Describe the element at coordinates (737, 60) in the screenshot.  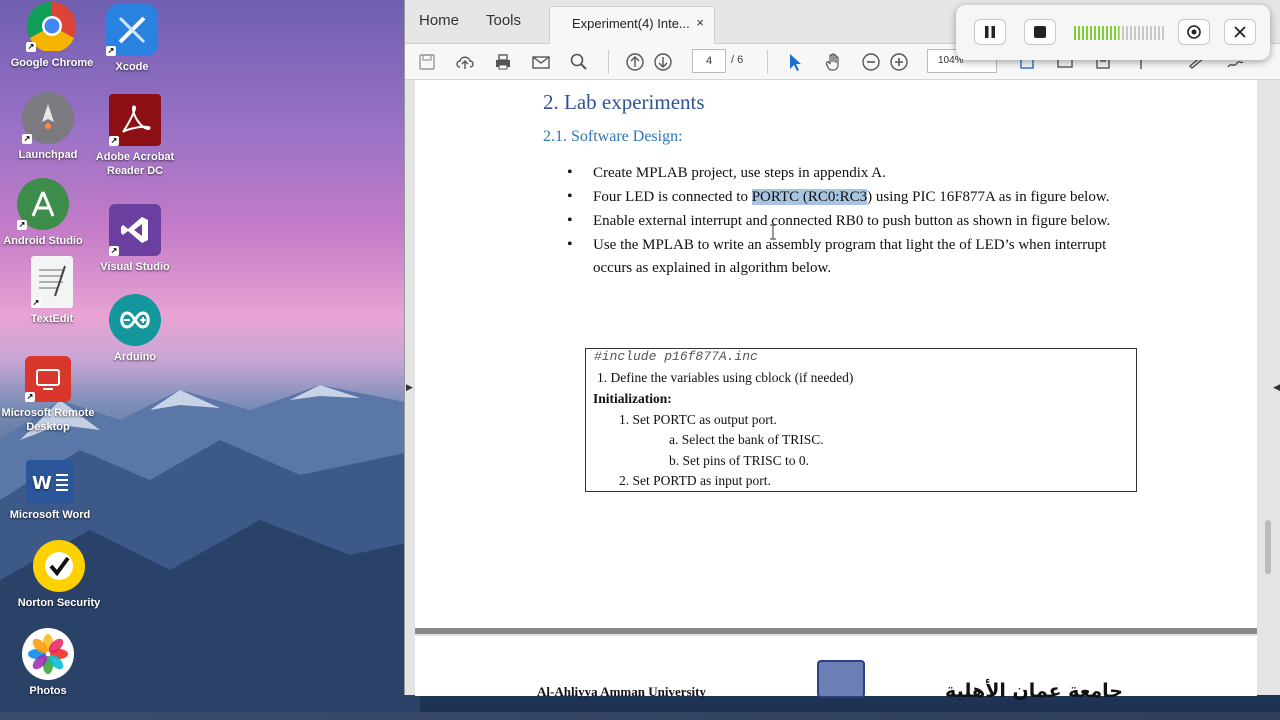
I see `page-total: / 6` at that location.